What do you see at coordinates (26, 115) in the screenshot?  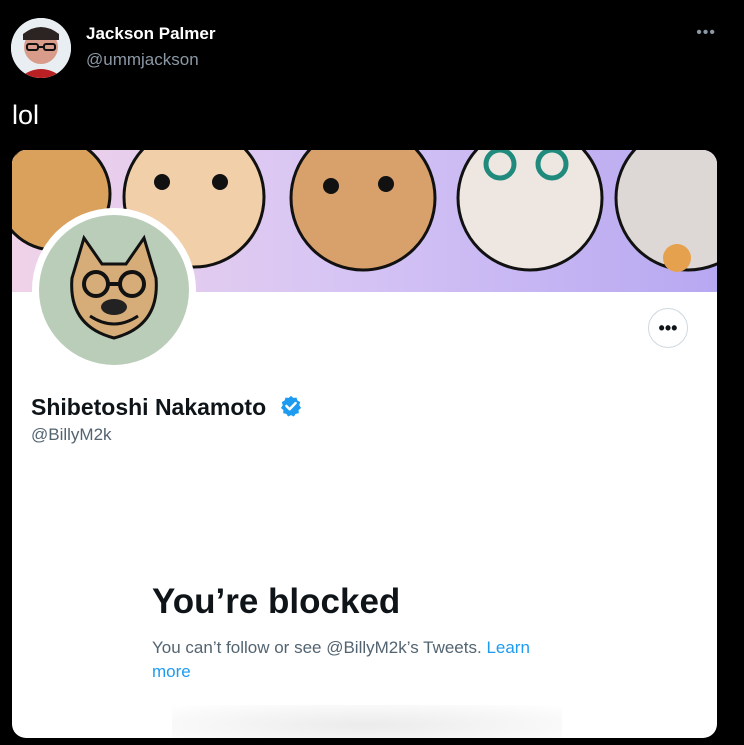 I see `tweet-text: lol` at bounding box center [26, 115].